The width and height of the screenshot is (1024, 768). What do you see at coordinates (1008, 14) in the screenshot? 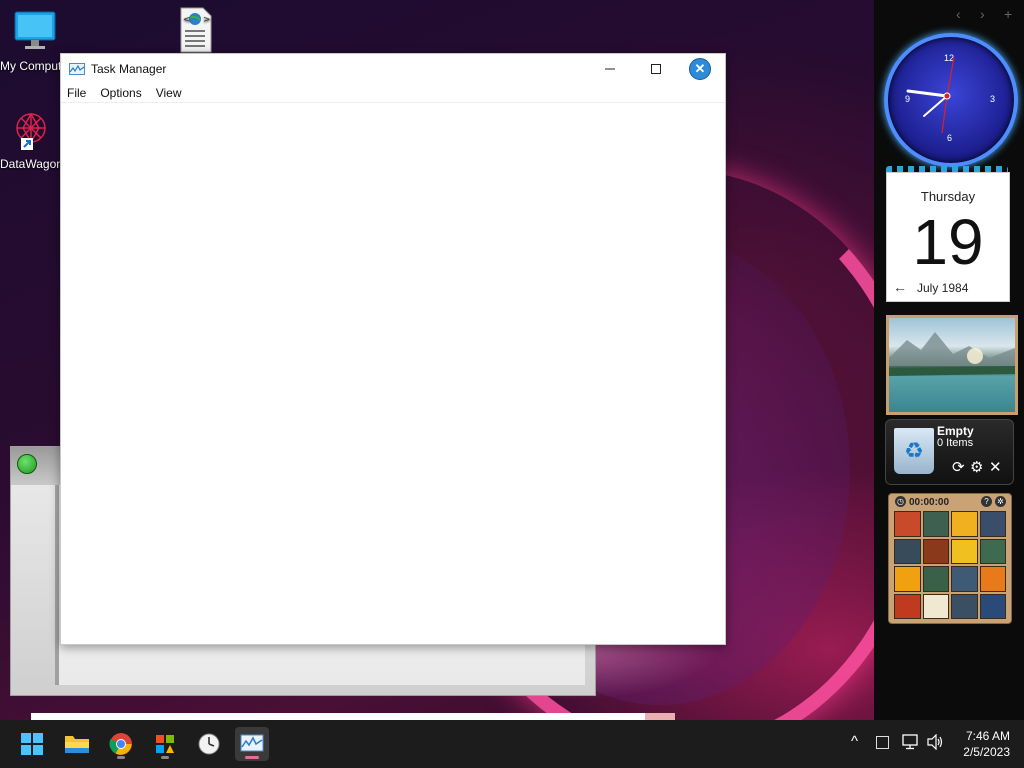
I see `sidebar-add-button: +` at bounding box center [1008, 14].